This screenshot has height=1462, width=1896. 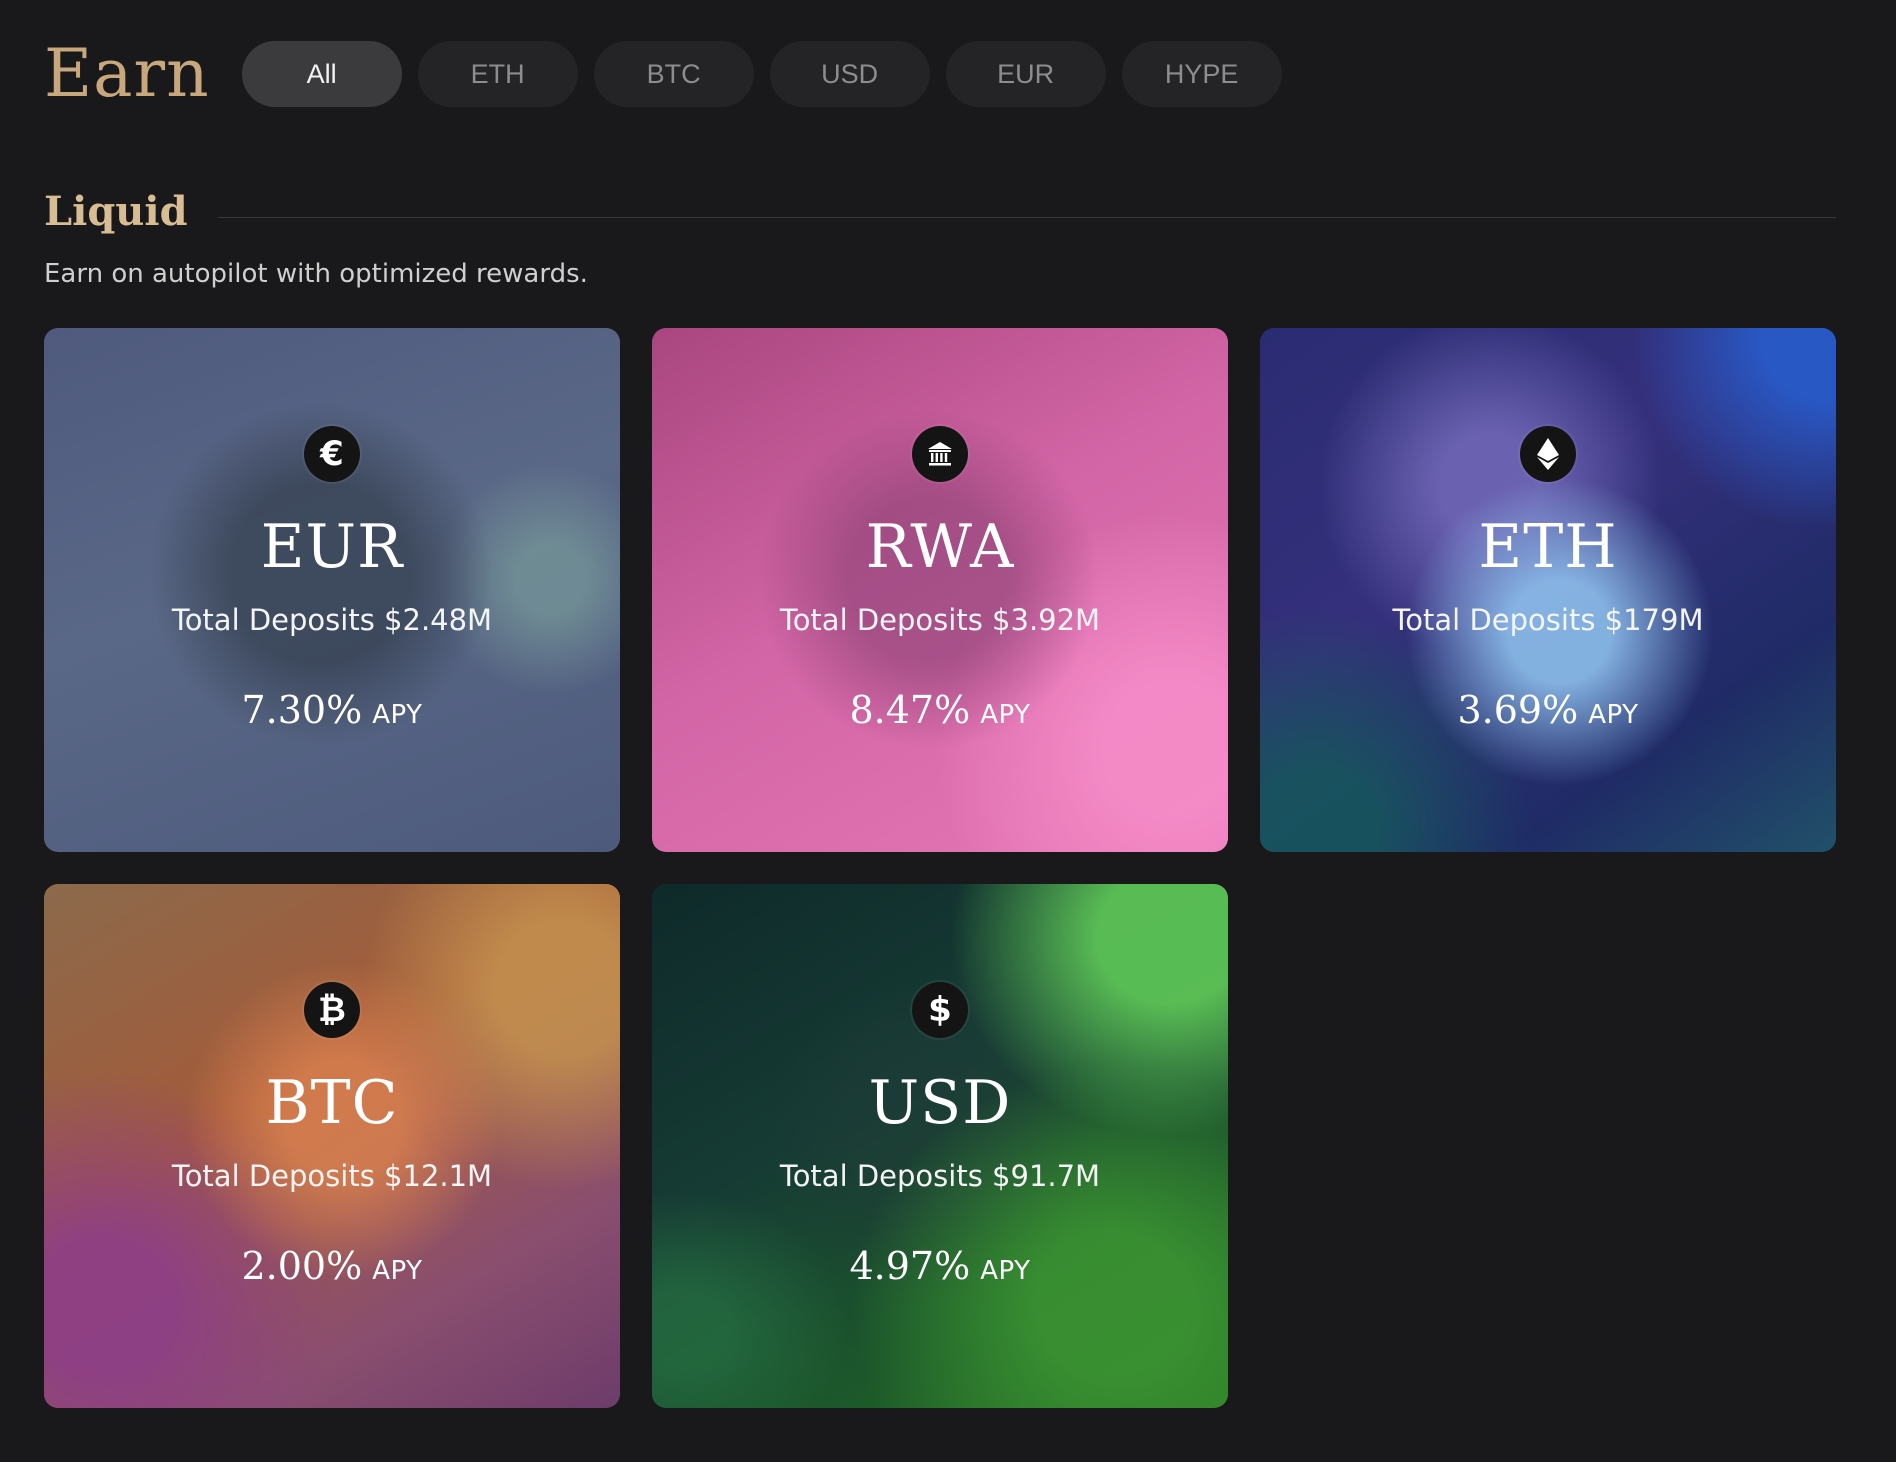 I want to click on vault-name: USD, so click(x=940, y=1103).